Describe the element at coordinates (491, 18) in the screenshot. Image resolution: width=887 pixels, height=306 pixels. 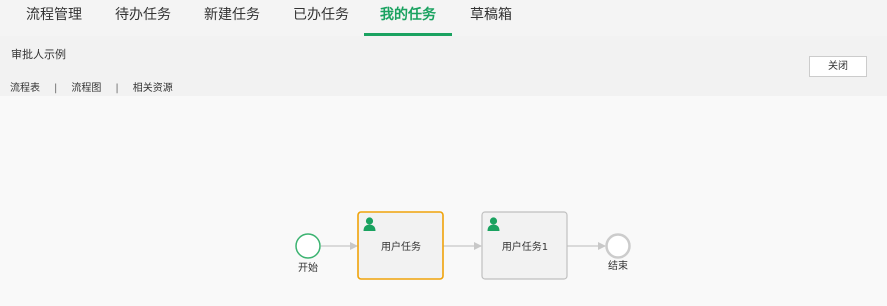
I see `tab-drafts: 草稿箱` at that location.